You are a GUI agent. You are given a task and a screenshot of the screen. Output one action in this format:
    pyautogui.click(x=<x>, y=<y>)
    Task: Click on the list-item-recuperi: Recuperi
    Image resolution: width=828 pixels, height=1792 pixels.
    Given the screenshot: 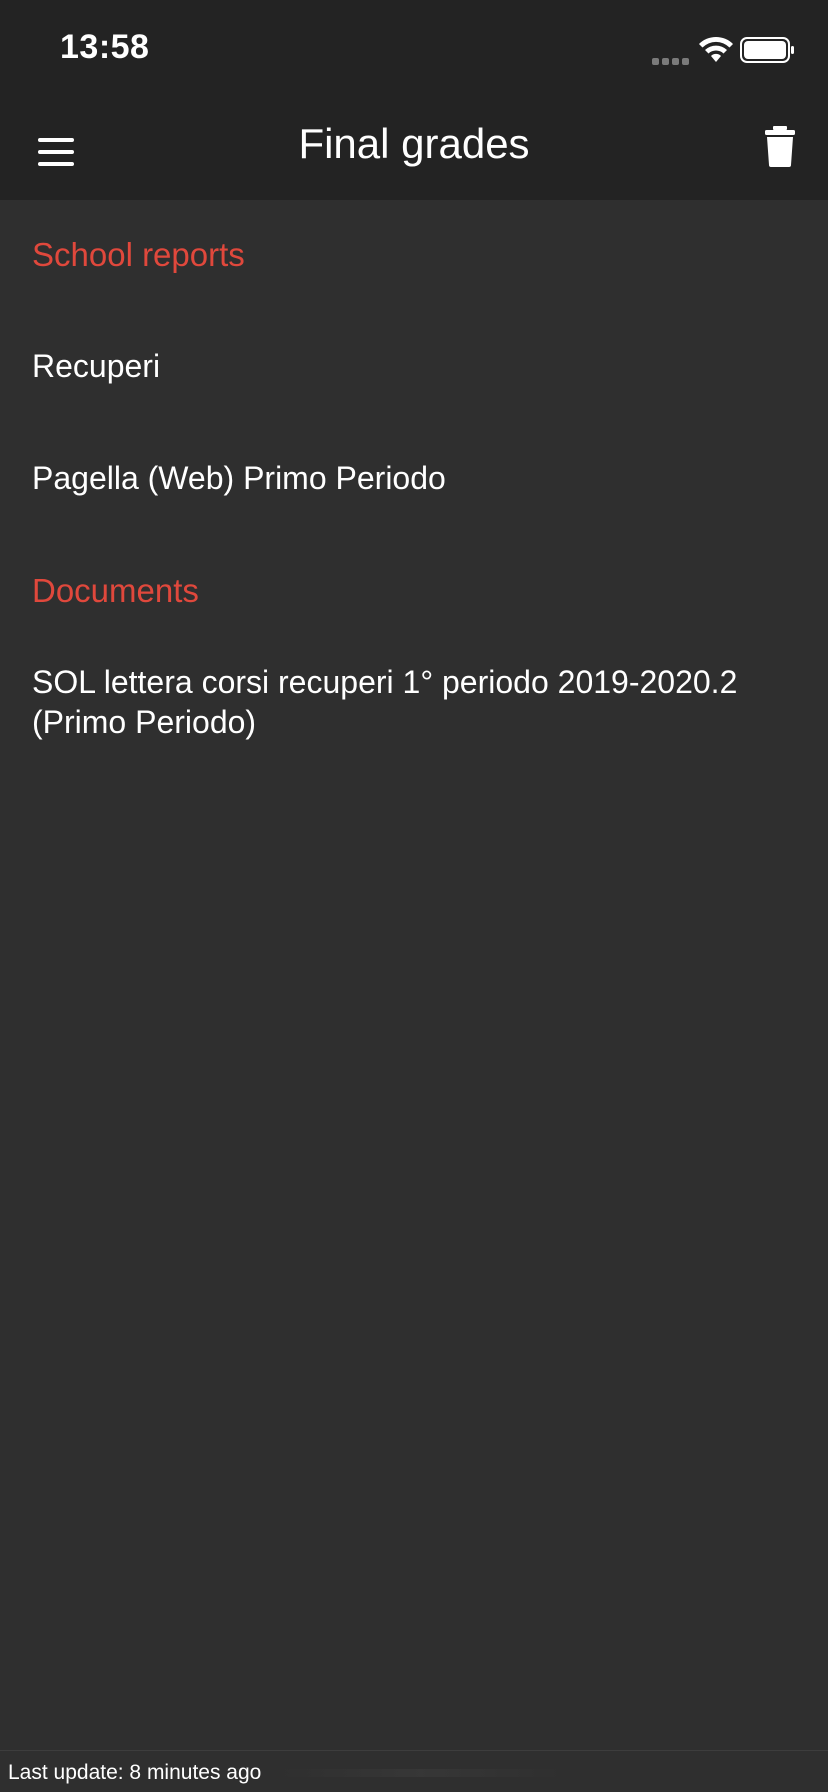 What is the action you would take?
    pyautogui.click(x=417, y=366)
    